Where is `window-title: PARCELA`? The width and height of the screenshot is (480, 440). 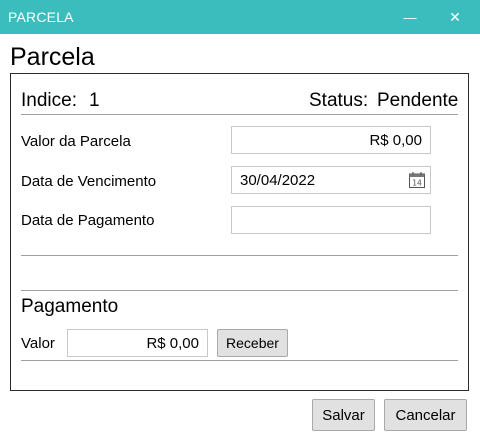
window-title: PARCELA is located at coordinates (41, 17).